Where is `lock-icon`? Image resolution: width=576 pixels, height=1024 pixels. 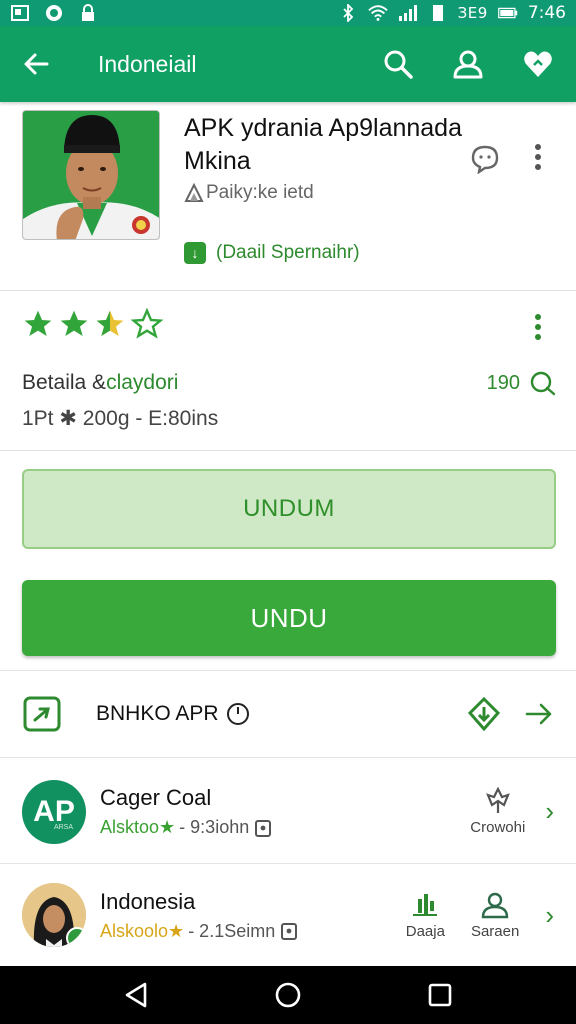 lock-icon is located at coordinates (88, 13).